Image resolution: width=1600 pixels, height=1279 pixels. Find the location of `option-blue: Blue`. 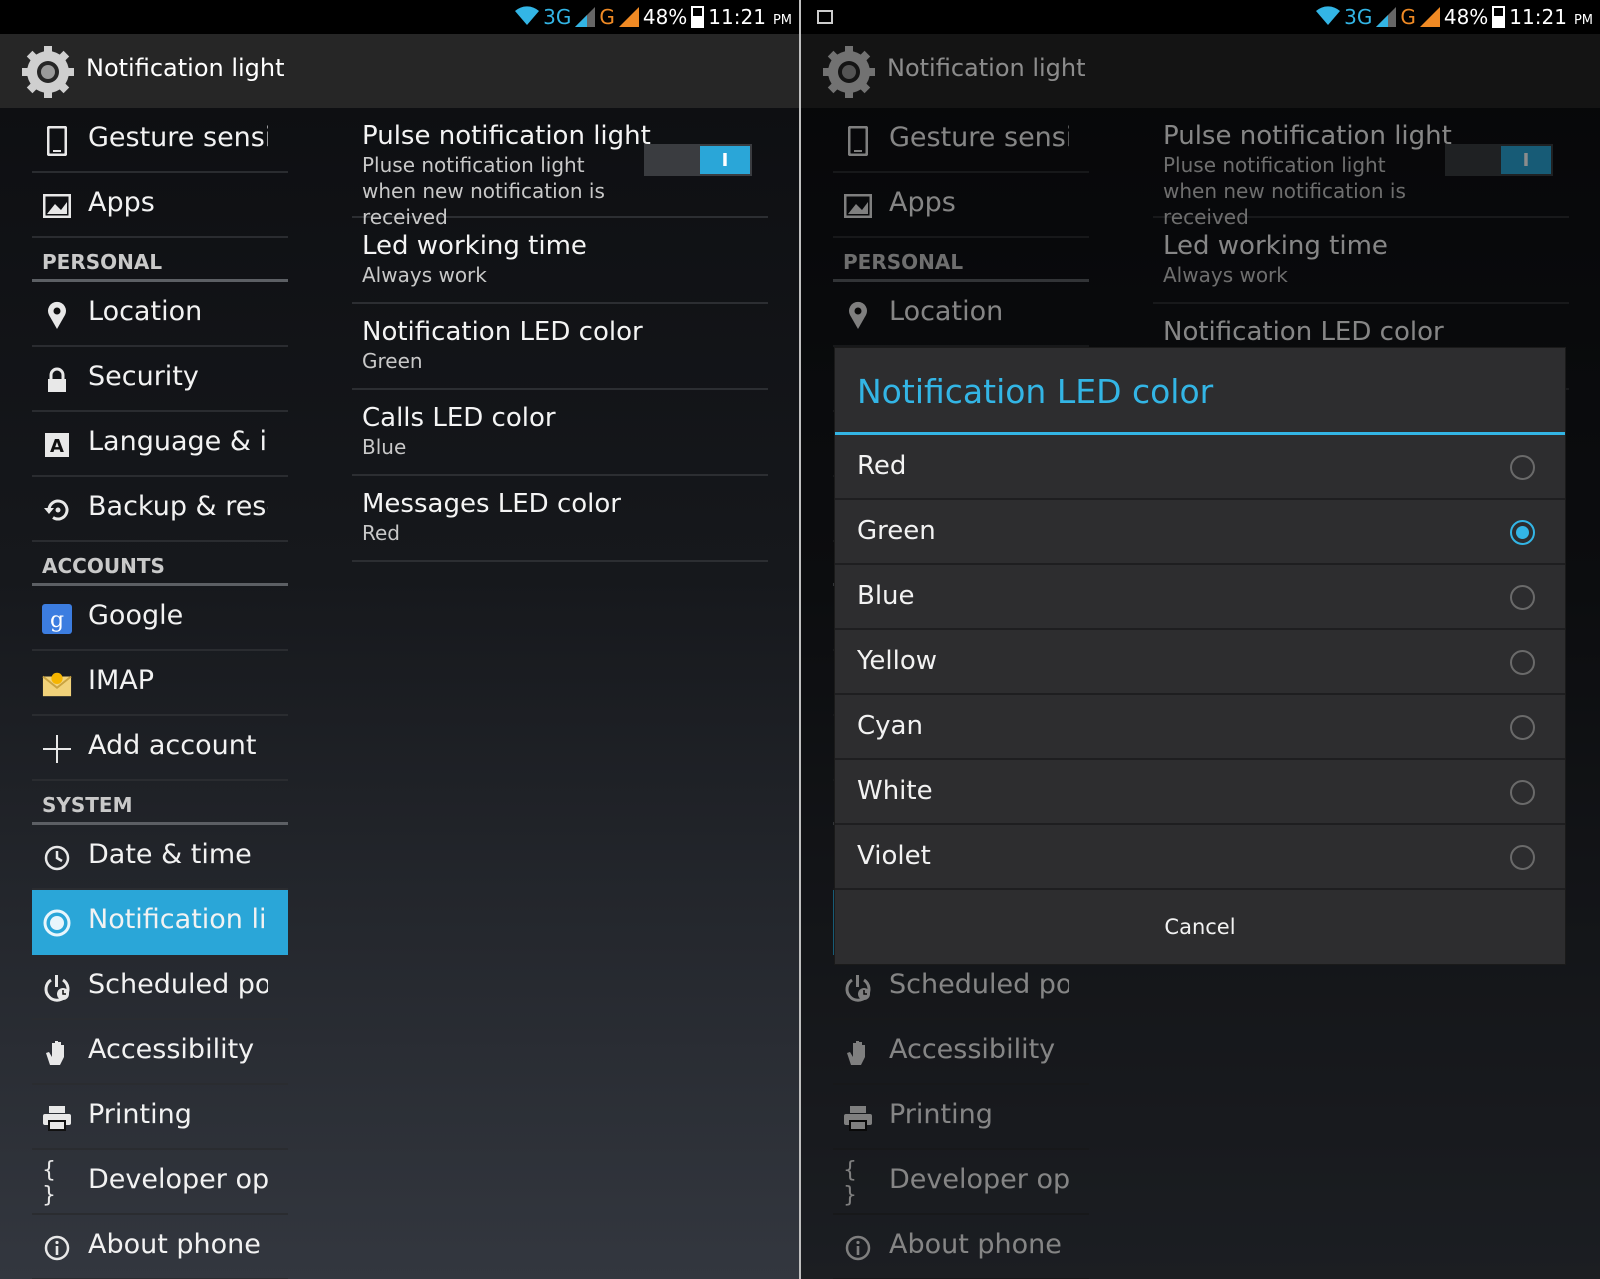

option-blue: Blue is located at coordinates (1200, 597).